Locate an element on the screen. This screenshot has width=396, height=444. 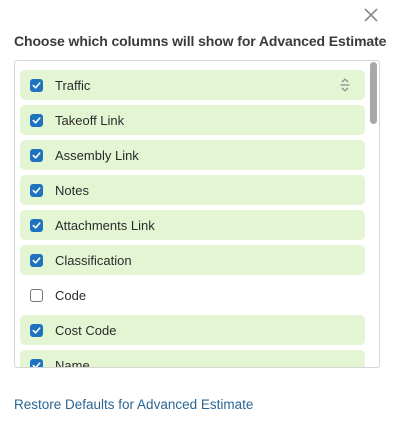
column-row: Takeoff Link is located at coordinates (192, 120).